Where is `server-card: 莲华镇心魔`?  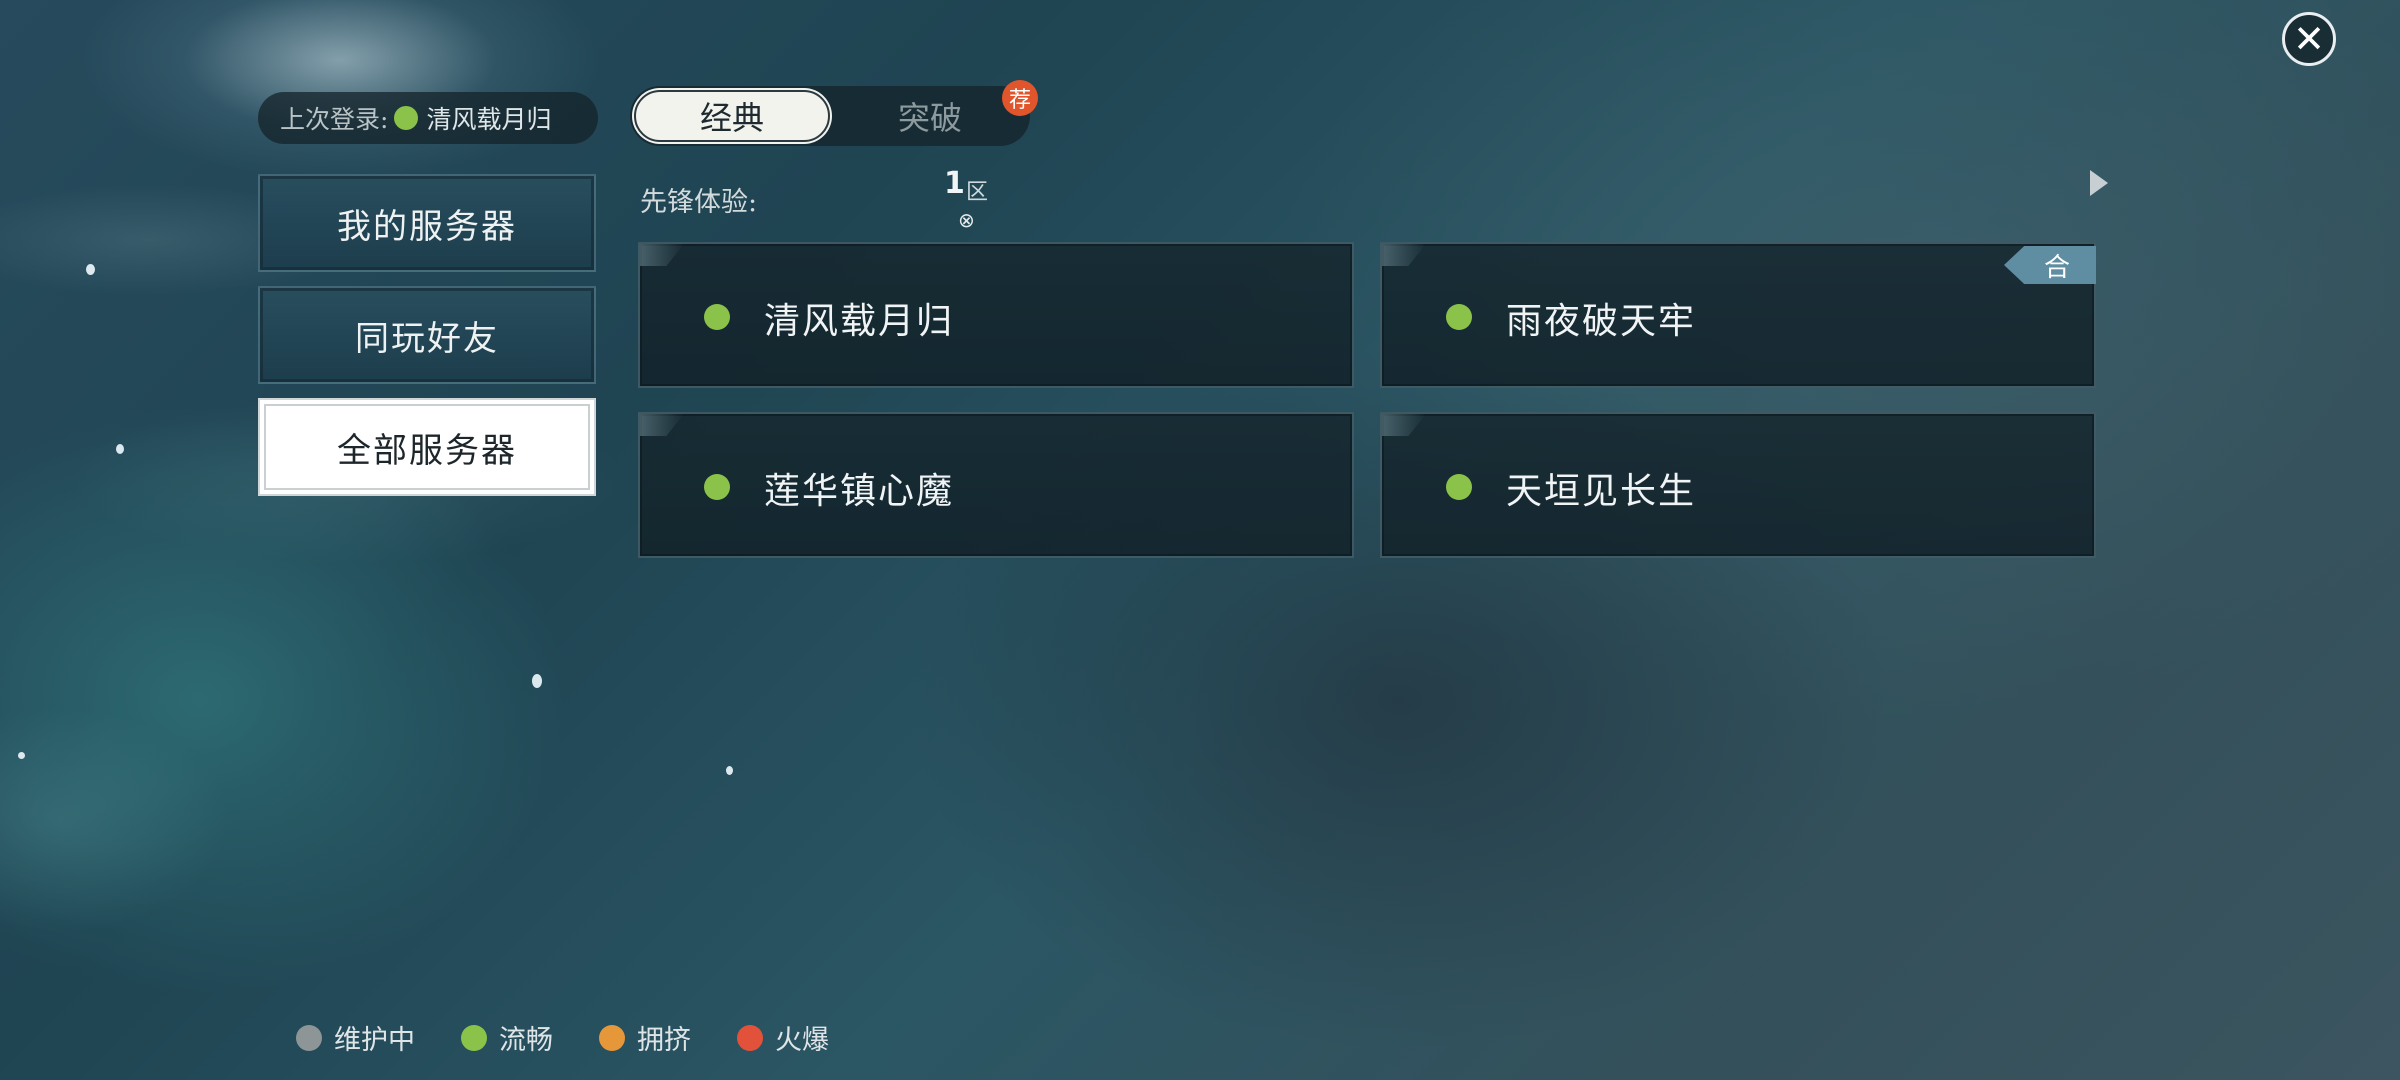 server-card: 莲华镇心魔 is located at coordinates (996, 485).